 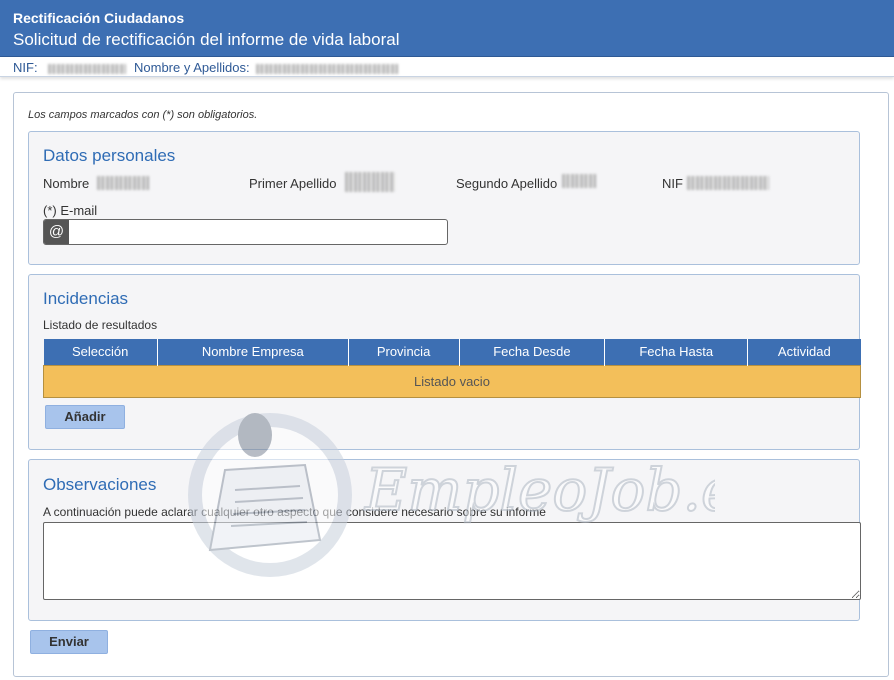 I want to click on primer-apellido-label: Primer Apellido, so click(x=293, y=183).